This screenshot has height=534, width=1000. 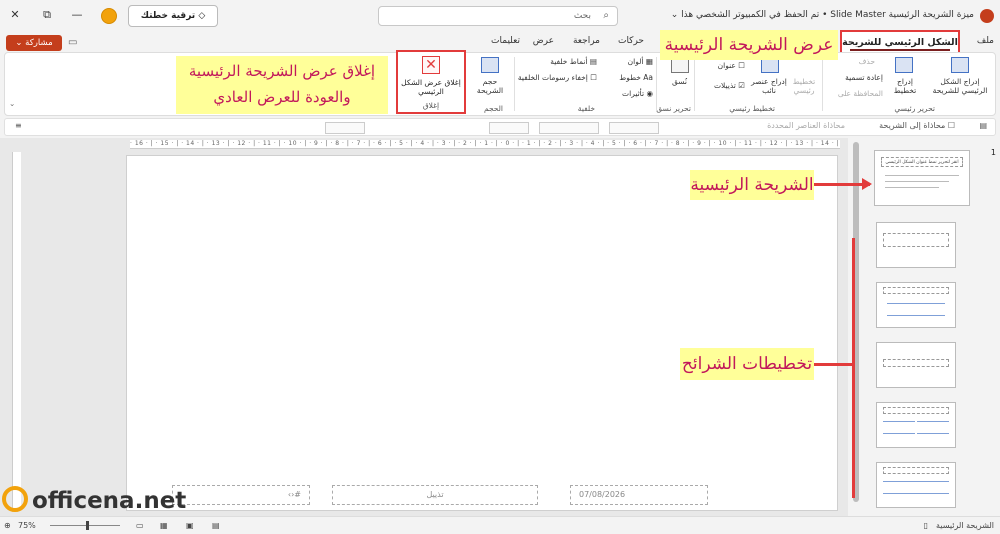 What do you see at coordinates (573, 61) in the screenshot?
I see `background-styles-button: ▤ أنماط خلفية` at bounding box center [573, 61].